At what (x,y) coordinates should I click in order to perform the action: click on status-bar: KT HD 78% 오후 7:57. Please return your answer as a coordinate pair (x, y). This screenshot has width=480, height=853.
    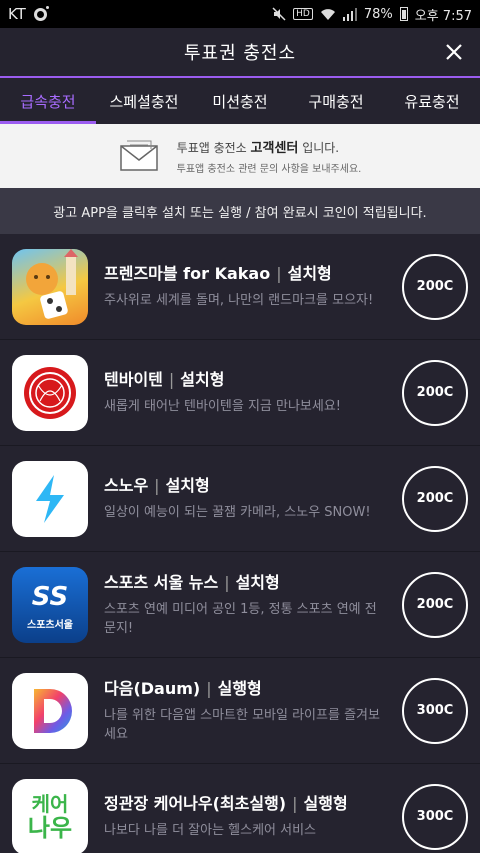
    Looking at the image, I should click on (240, 14).